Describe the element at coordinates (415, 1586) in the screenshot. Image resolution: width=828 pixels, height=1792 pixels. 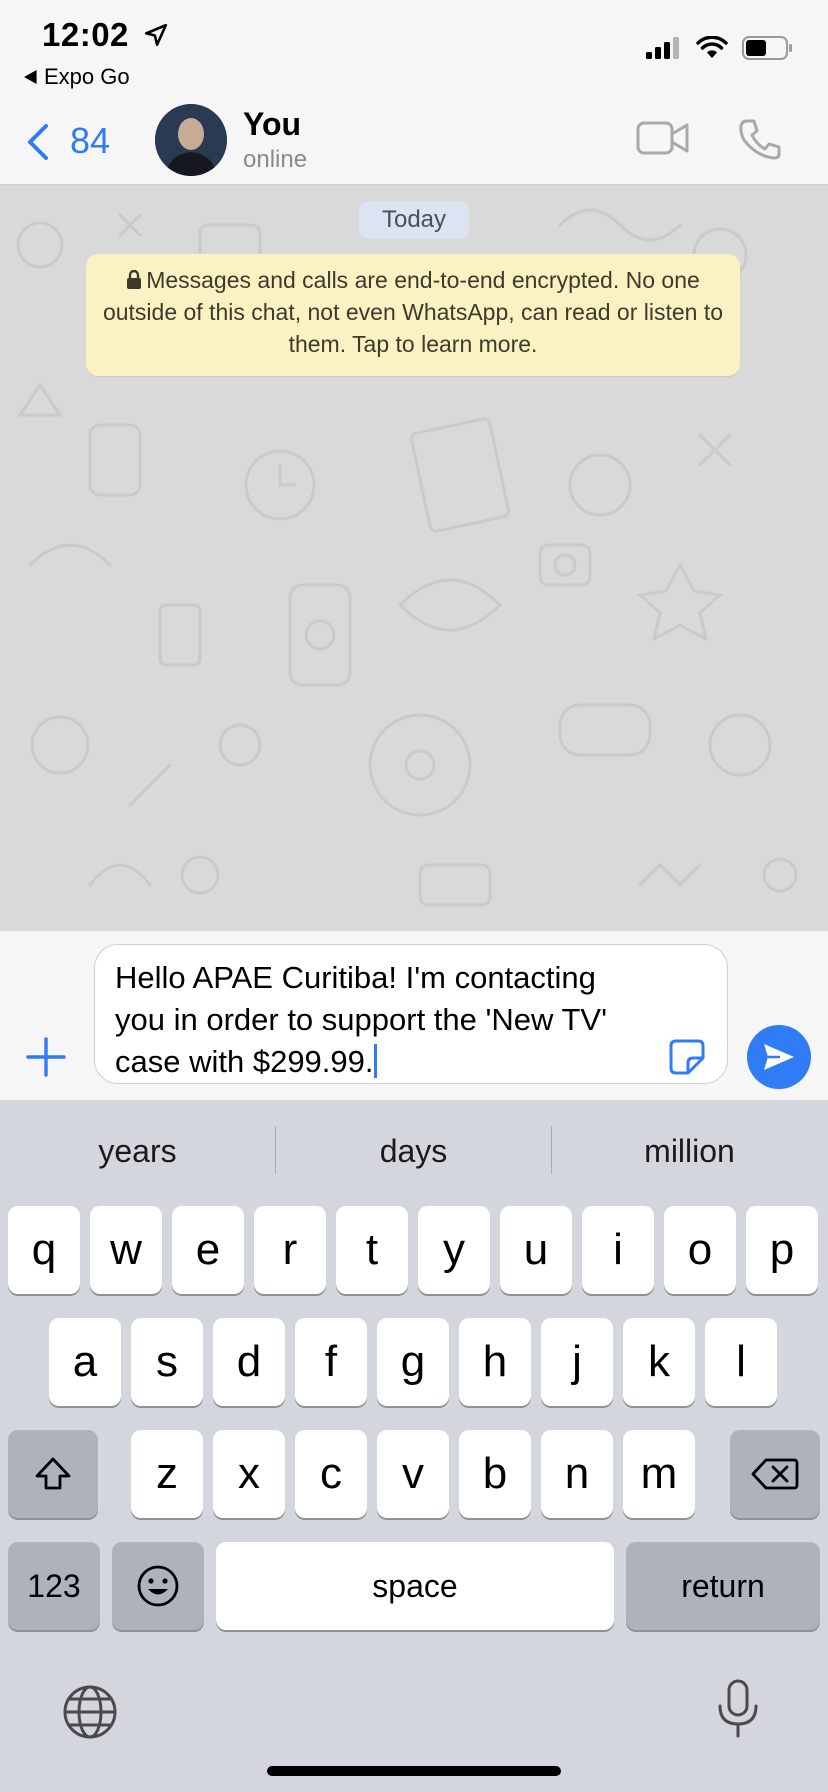
I see `space-key: space` at that location.